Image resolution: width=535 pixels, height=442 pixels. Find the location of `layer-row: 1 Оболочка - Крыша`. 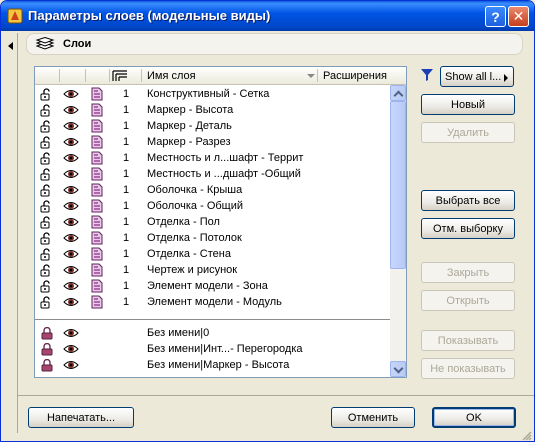

layer-row: 1 Оболочка - Крыша is located at coordinates (213, 190).